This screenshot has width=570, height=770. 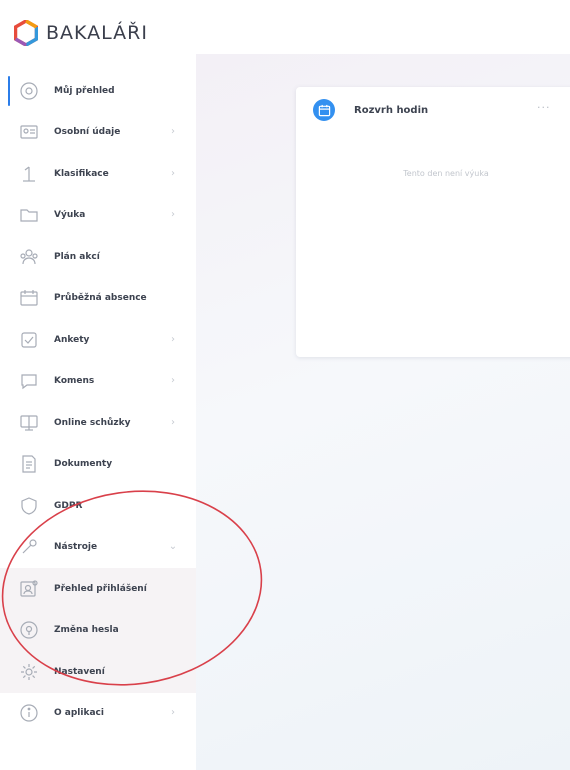 I want to click on monitor-icon, so click(x=29, y=423).